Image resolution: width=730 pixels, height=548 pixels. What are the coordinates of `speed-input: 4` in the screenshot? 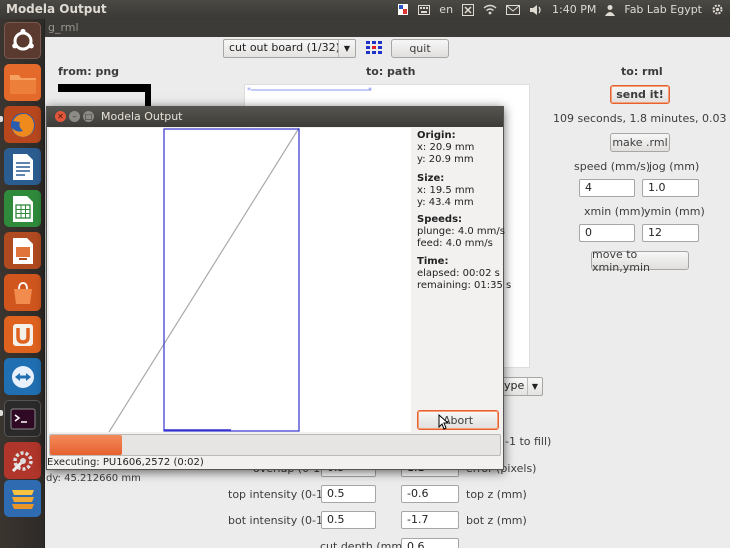 It's located at (607, 188).